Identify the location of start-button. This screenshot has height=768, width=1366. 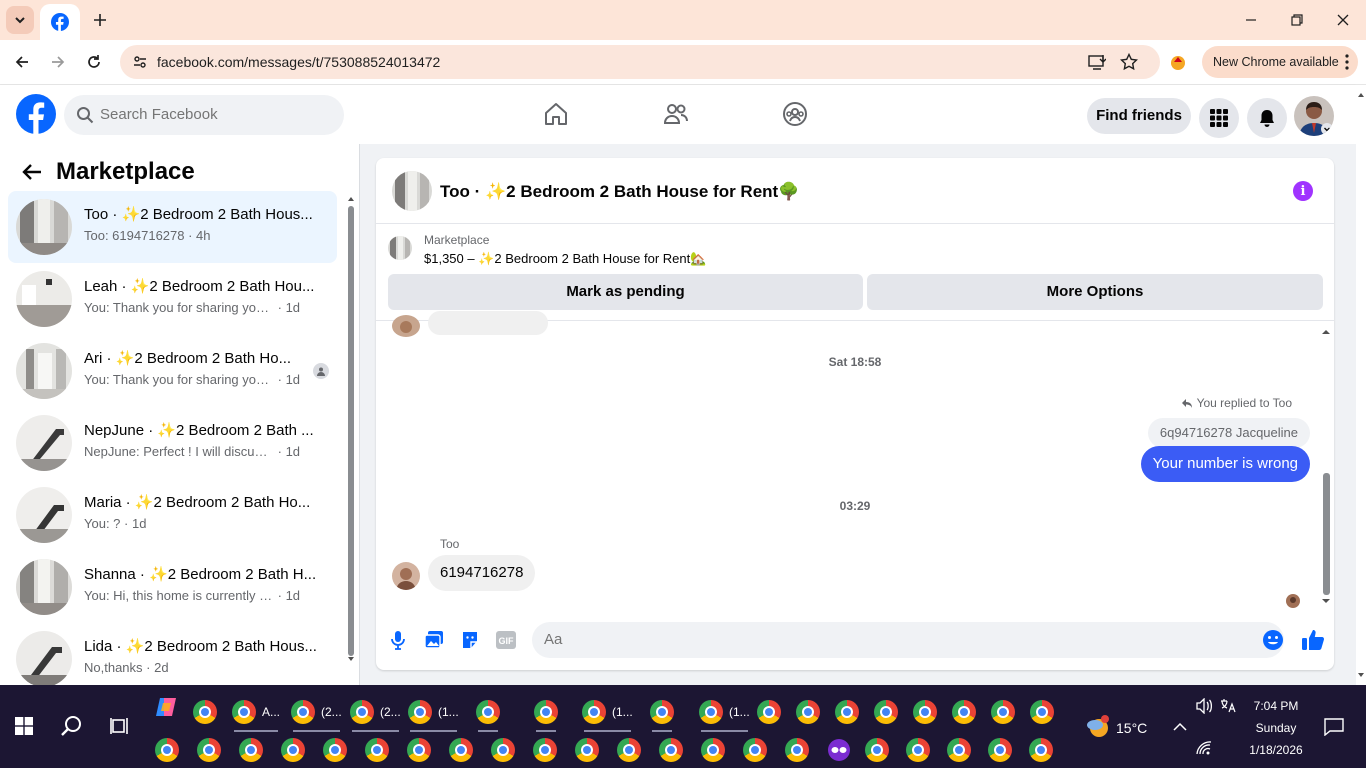
(24, 726).